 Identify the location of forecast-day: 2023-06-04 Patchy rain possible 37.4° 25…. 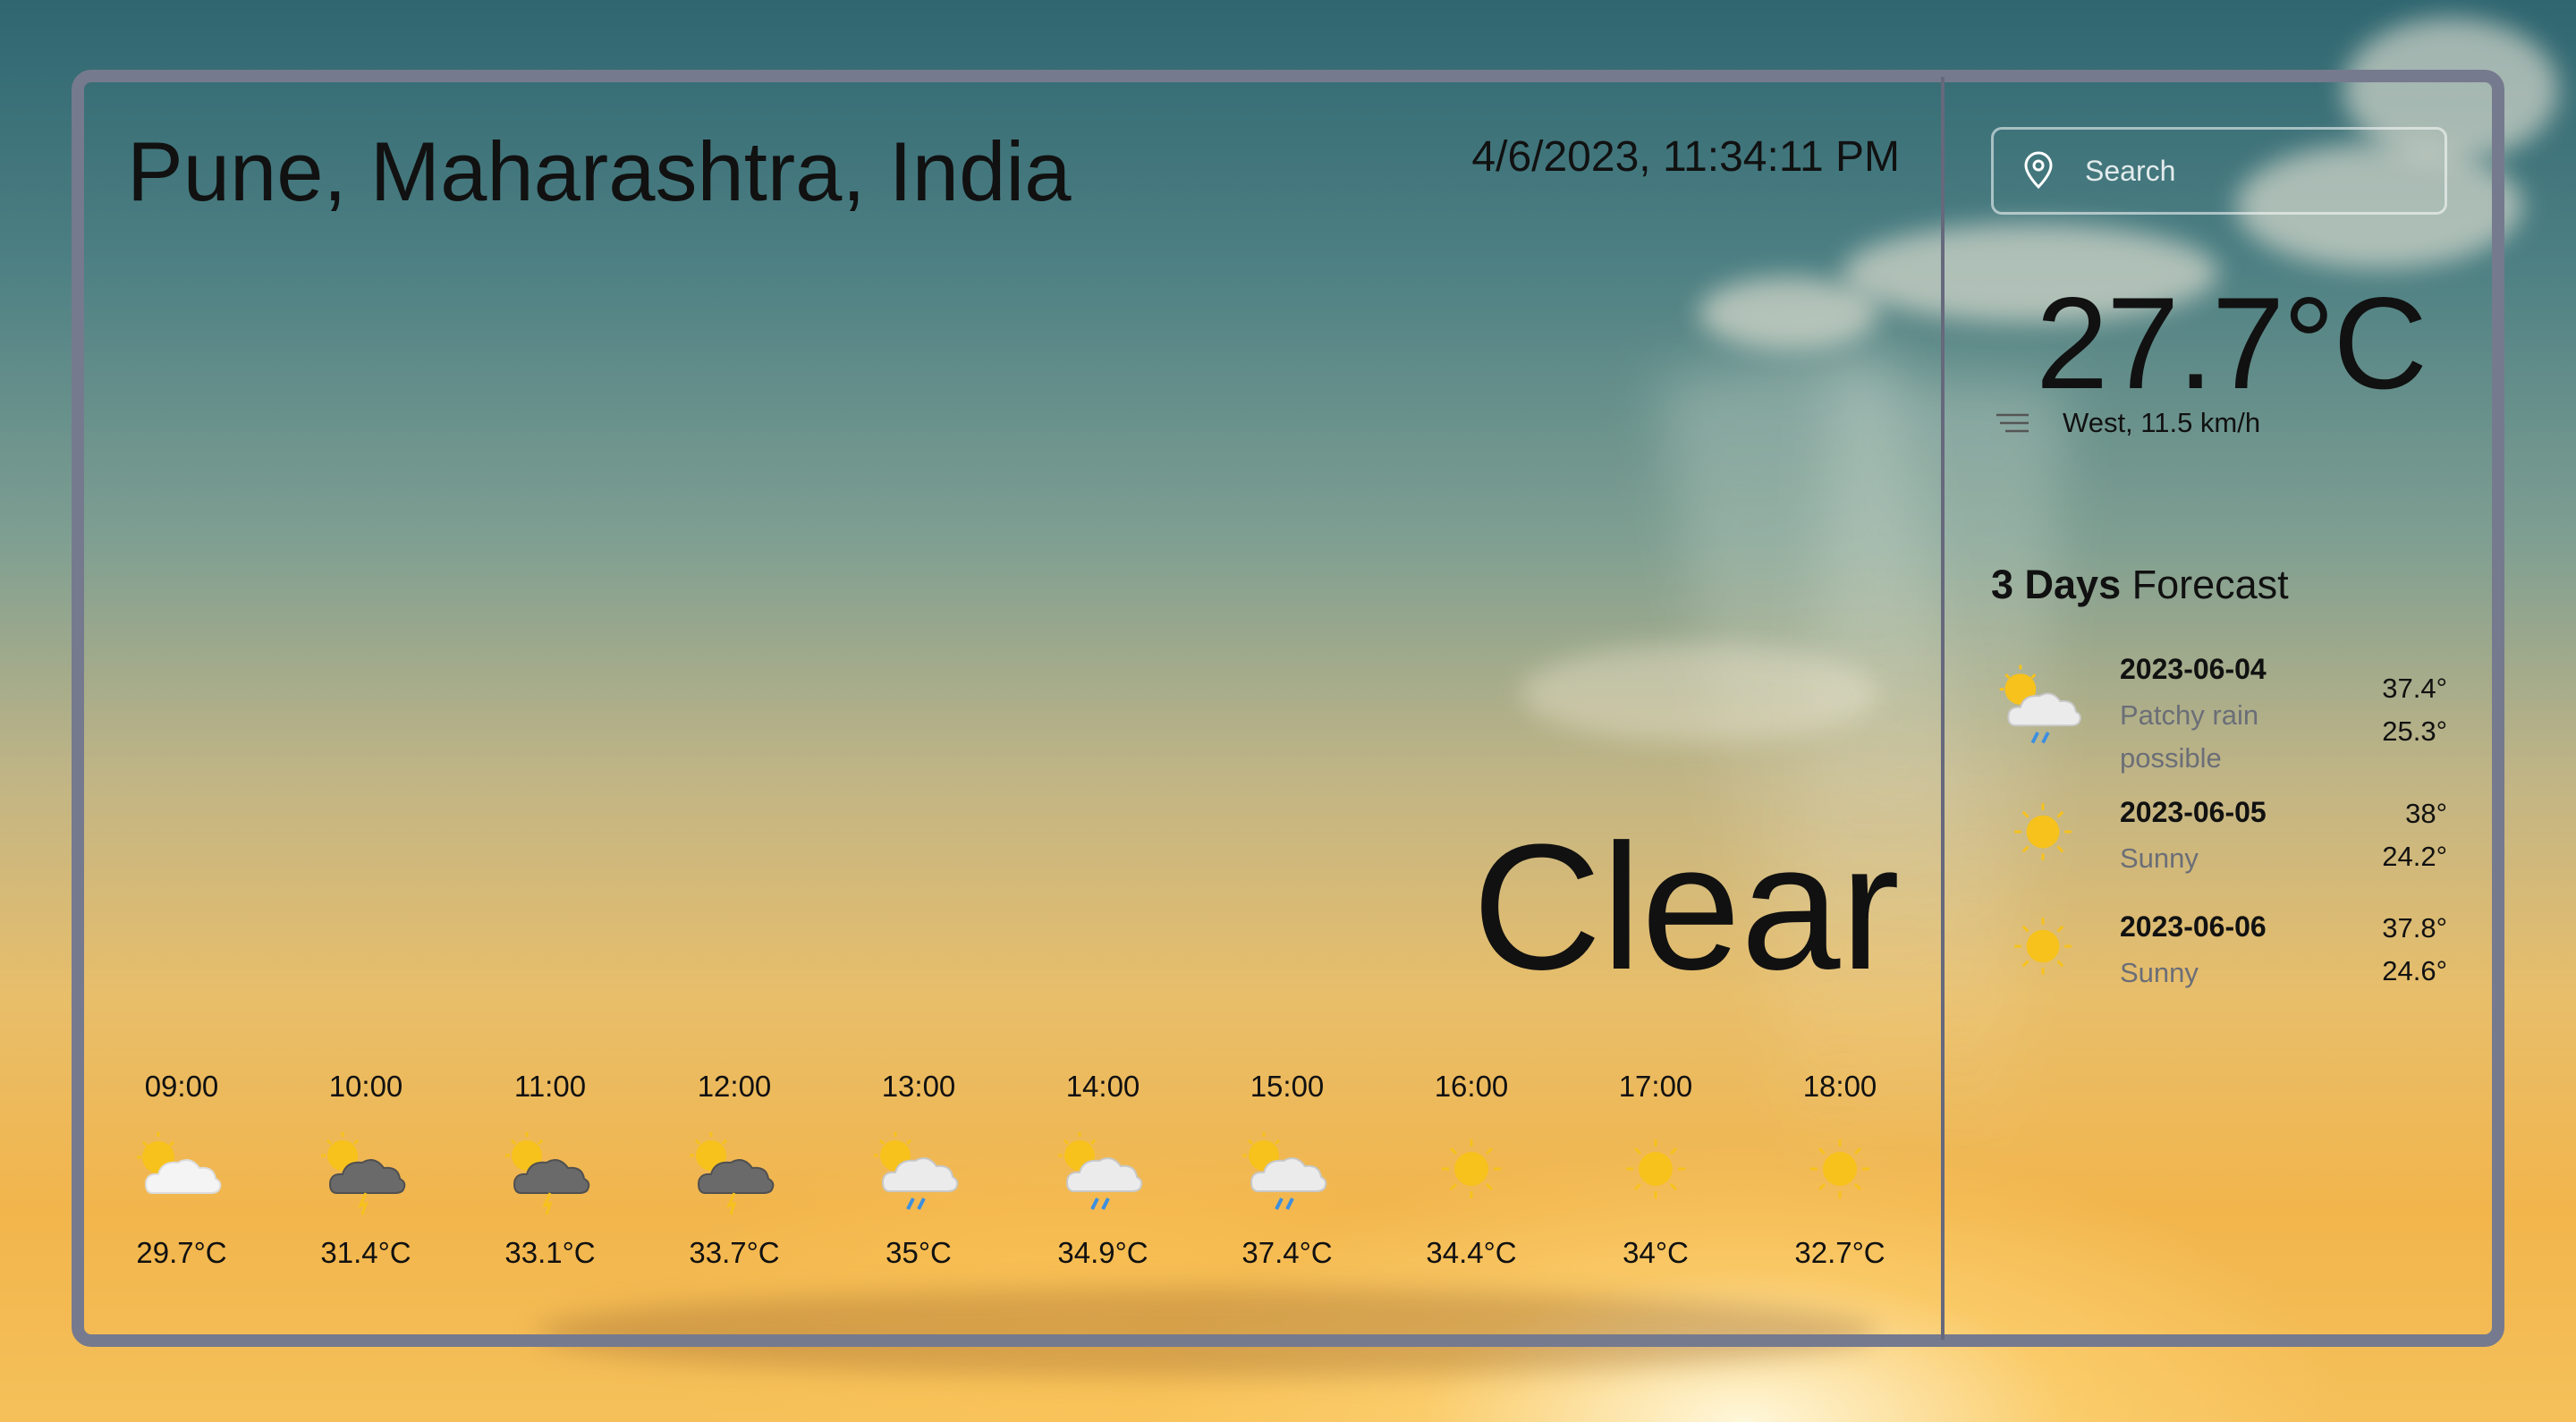
(2223, 720).